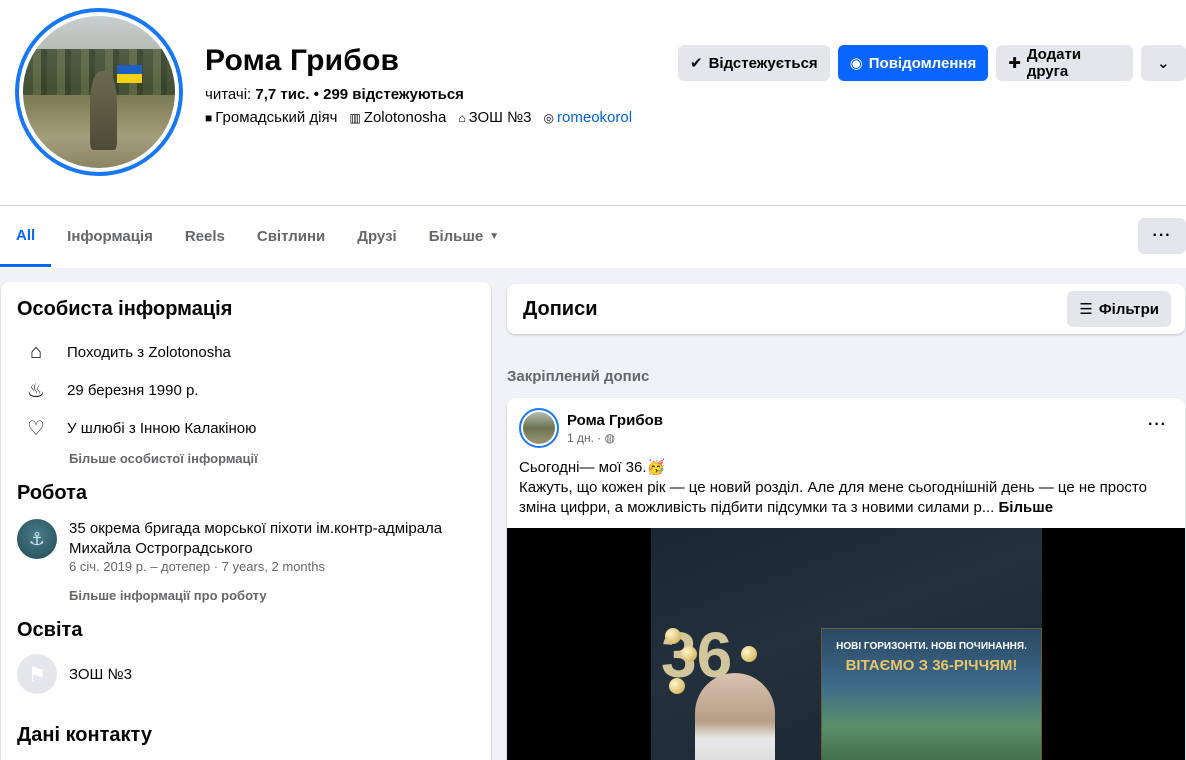 The width and height of the screenshot is (1186, 760). Describe the element at coordinates (1119, 309) in the screenshot. I see `filters-button: ☰ Фільтри` at that location.